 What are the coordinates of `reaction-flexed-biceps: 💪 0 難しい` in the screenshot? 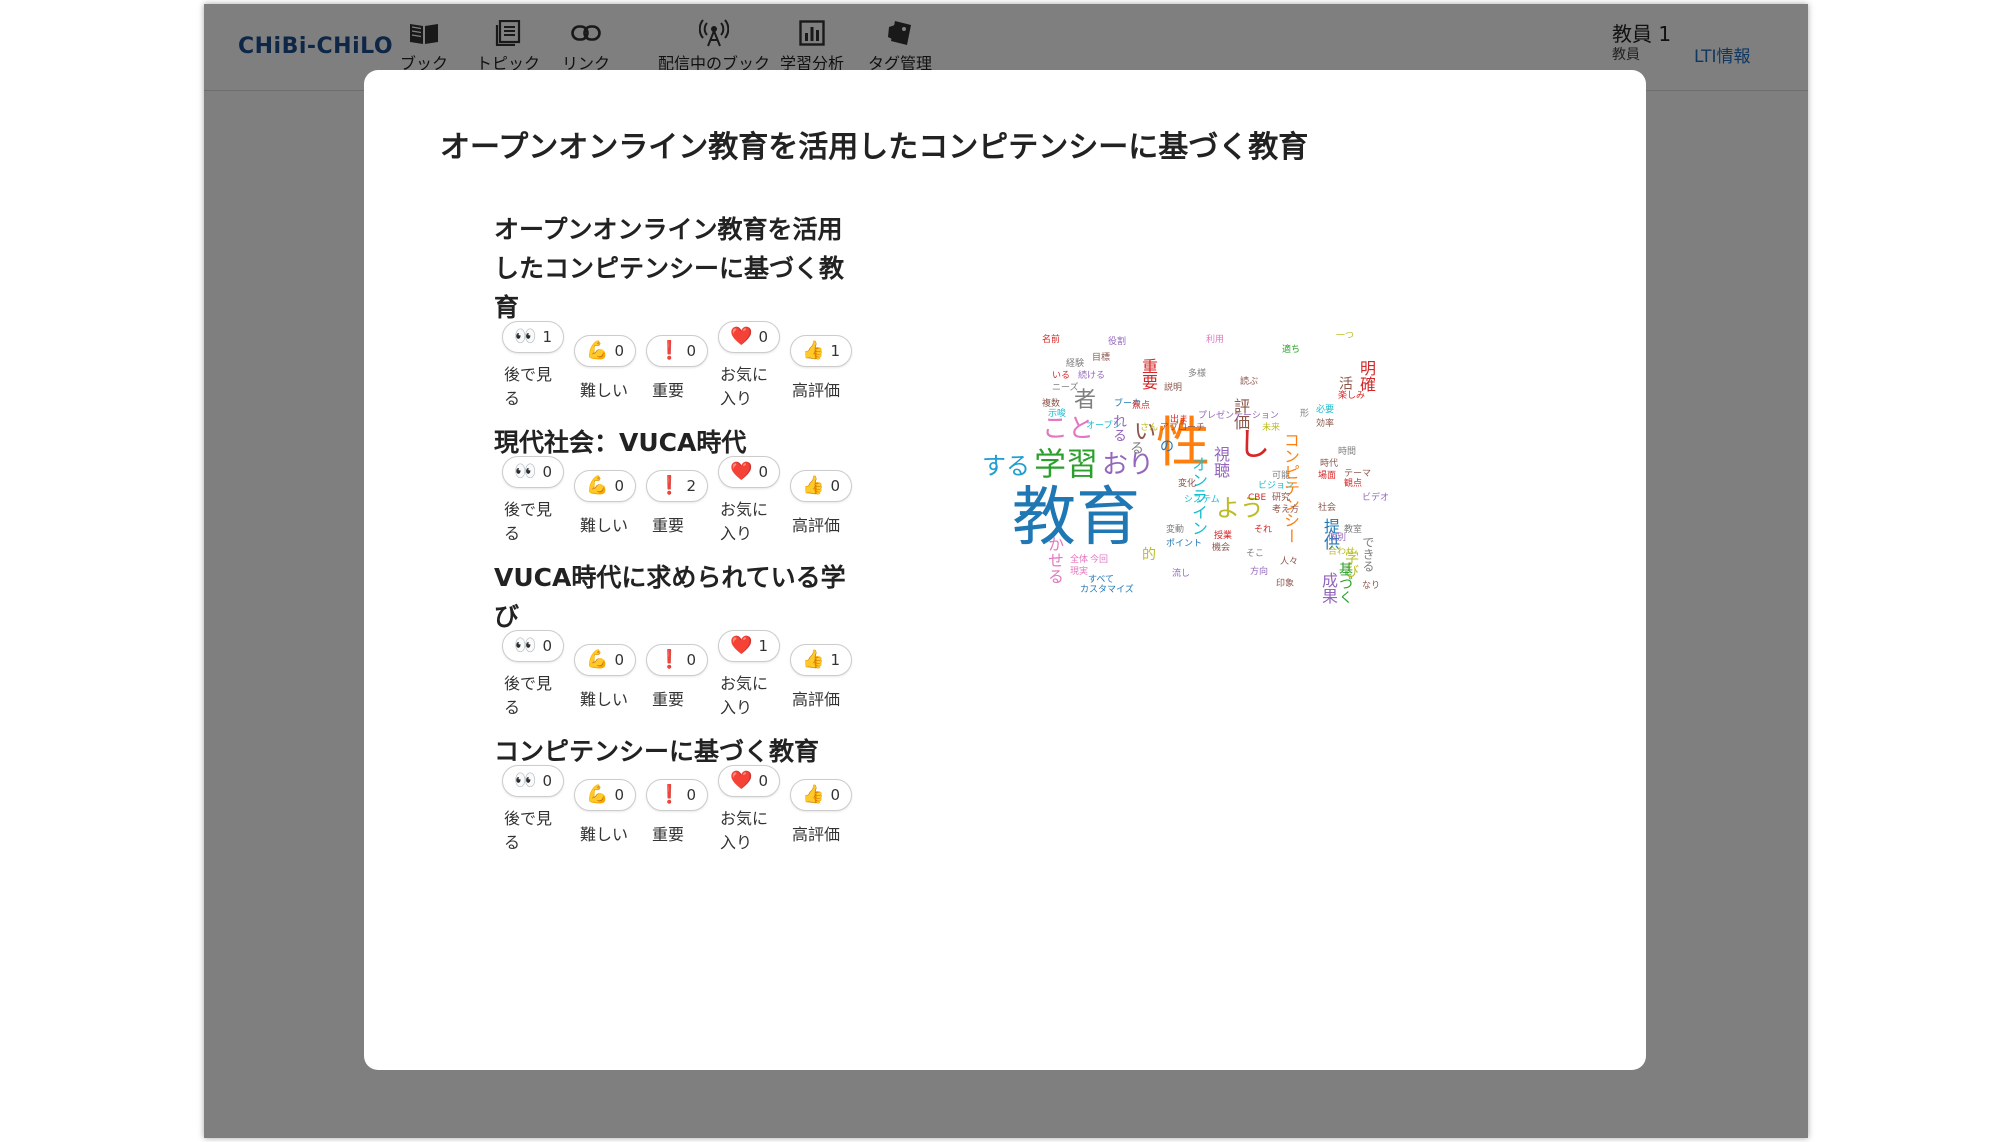 It's located at (602, 369).